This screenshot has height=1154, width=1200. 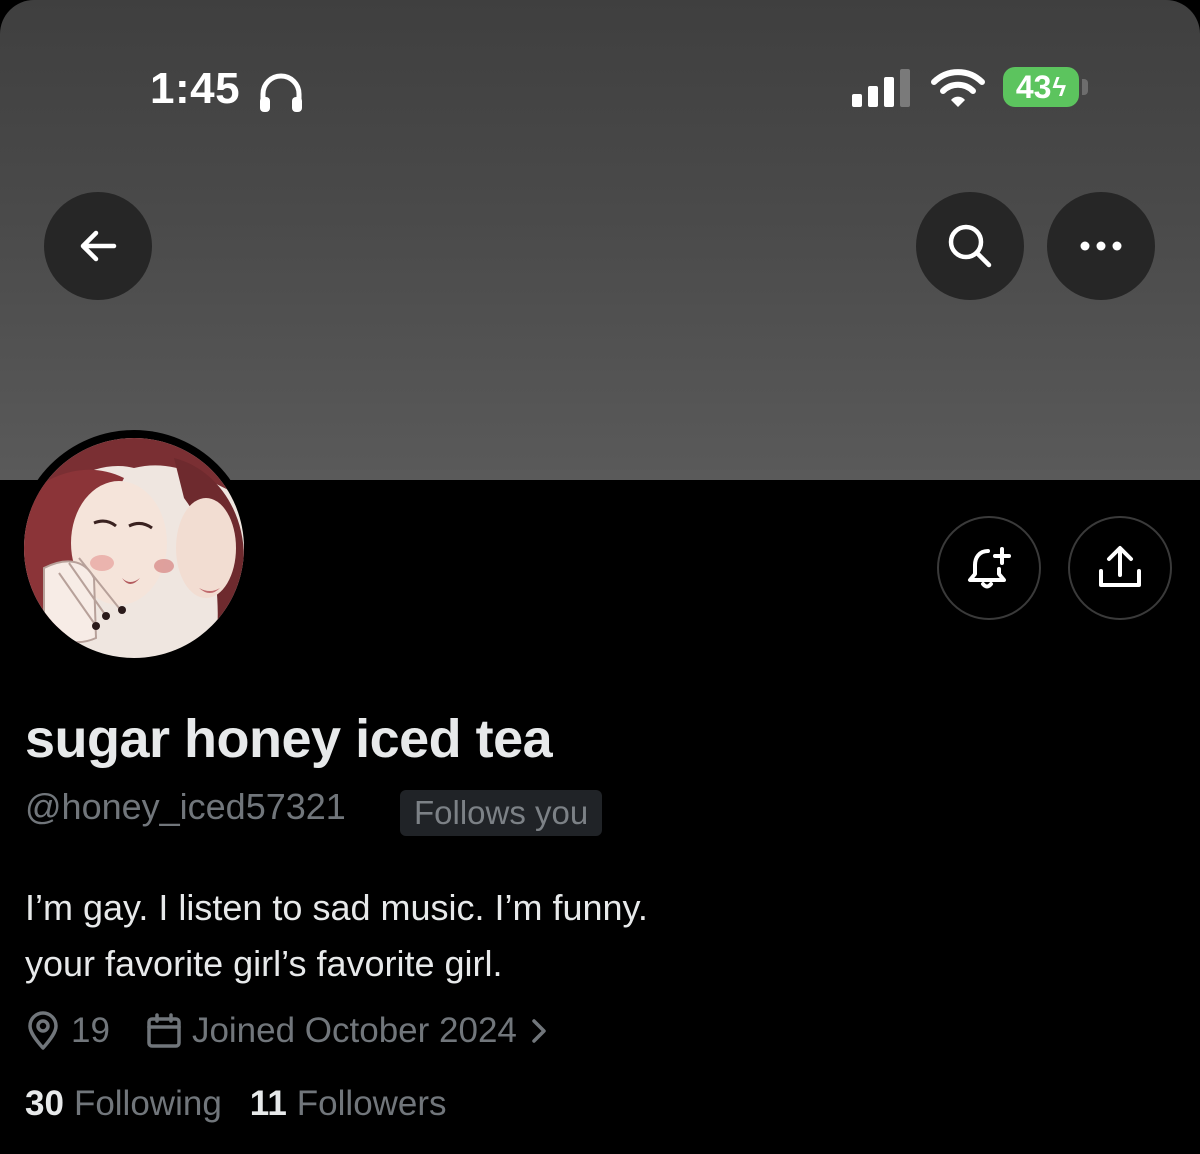 I want to click on status-bar: 1:45 43 ϟ, so click(x=600, y=70).